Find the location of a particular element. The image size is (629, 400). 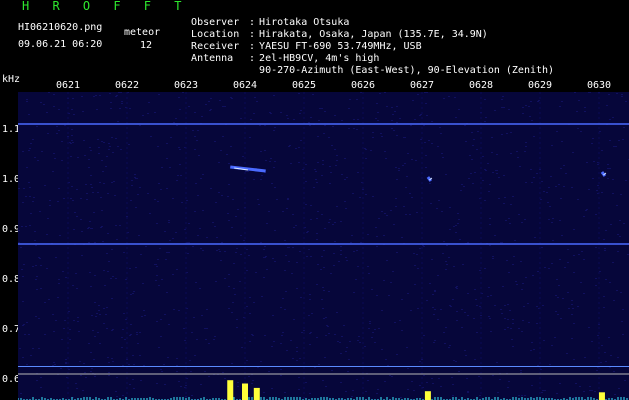

filename-label: HI06210620.png is located at coordinates (60, 27).